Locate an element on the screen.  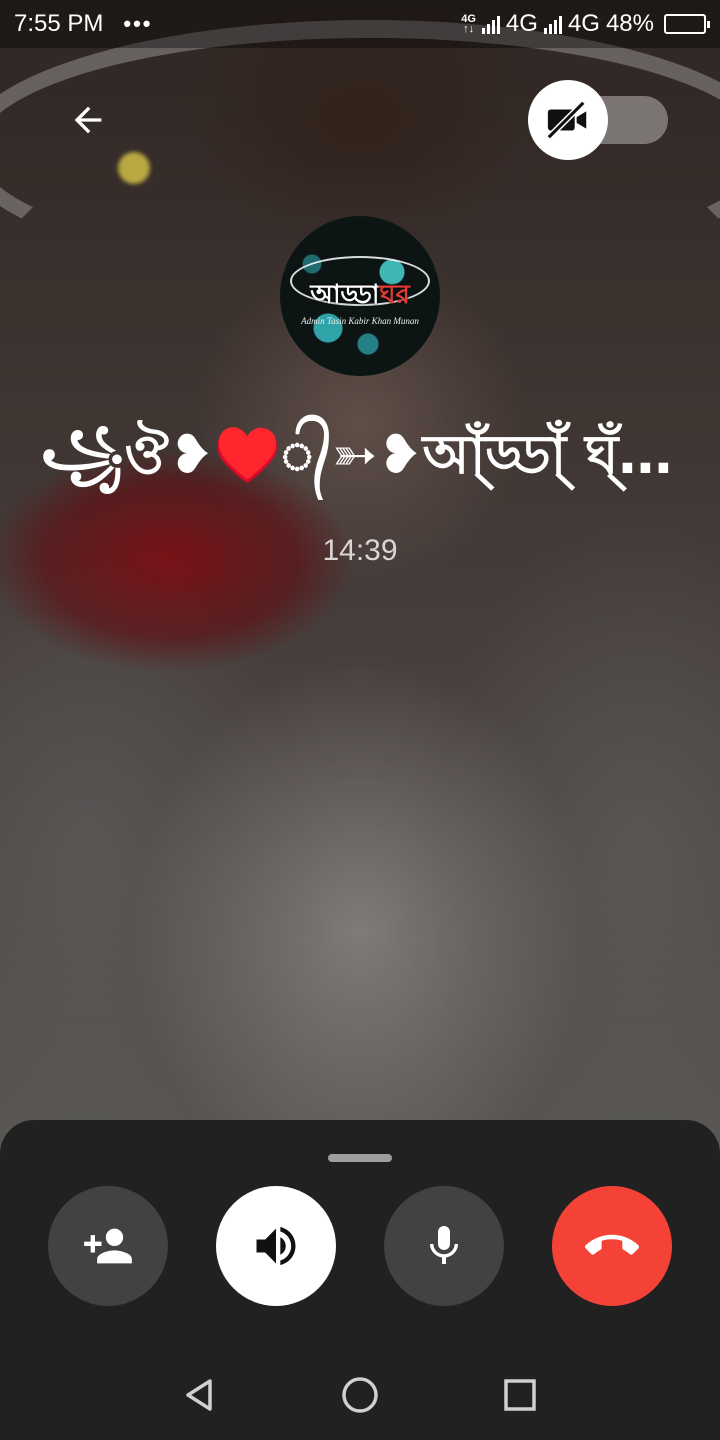
microphone-button is located at coordinates (444, 1246).